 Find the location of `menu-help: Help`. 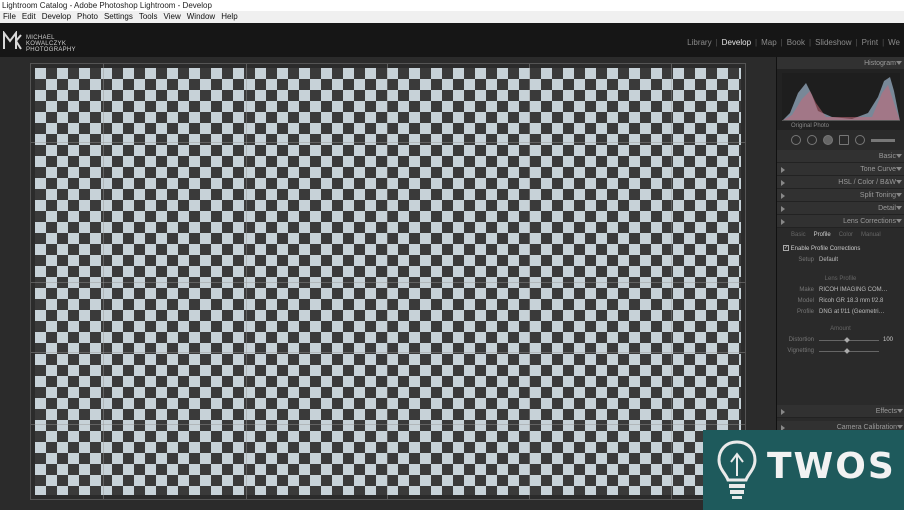

menu-help: Help is located at coordinates (229, 17).